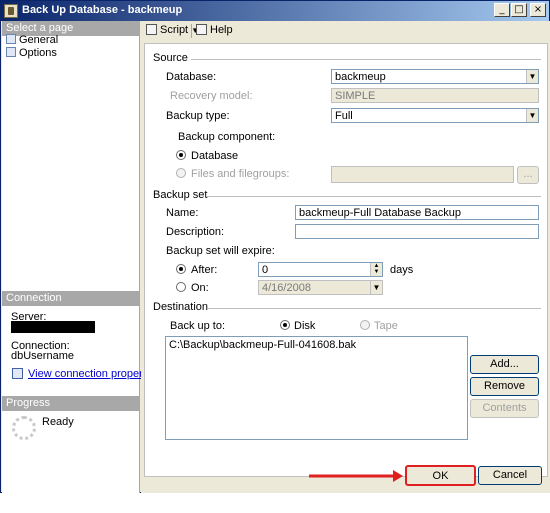 This screenshot has height=513, width=550. I want to click on component-database-label: Database, so click(215, 156).